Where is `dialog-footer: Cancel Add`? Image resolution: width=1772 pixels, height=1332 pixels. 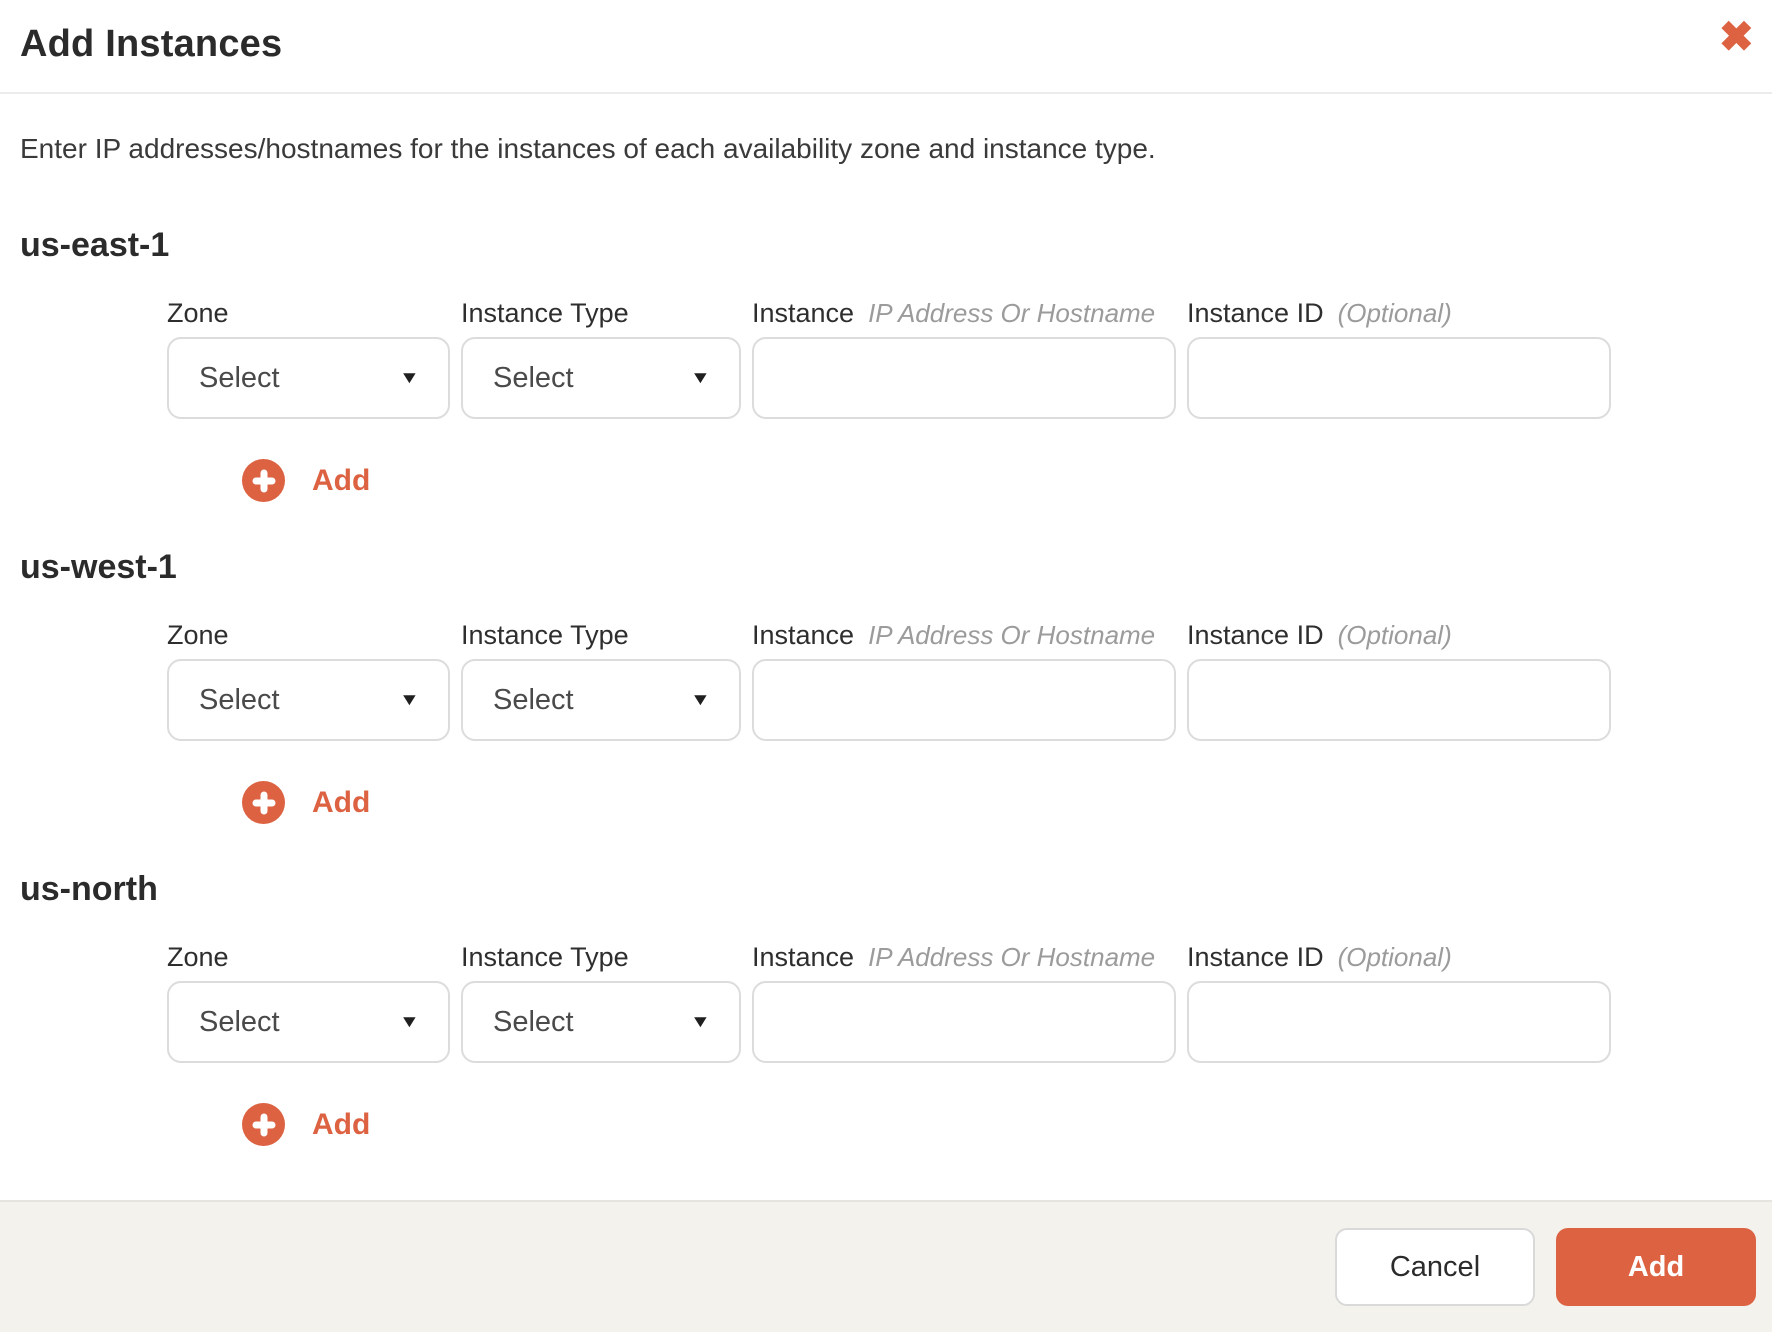
dialog-footer: Cancel Add is located at coordinates (886, 1266).